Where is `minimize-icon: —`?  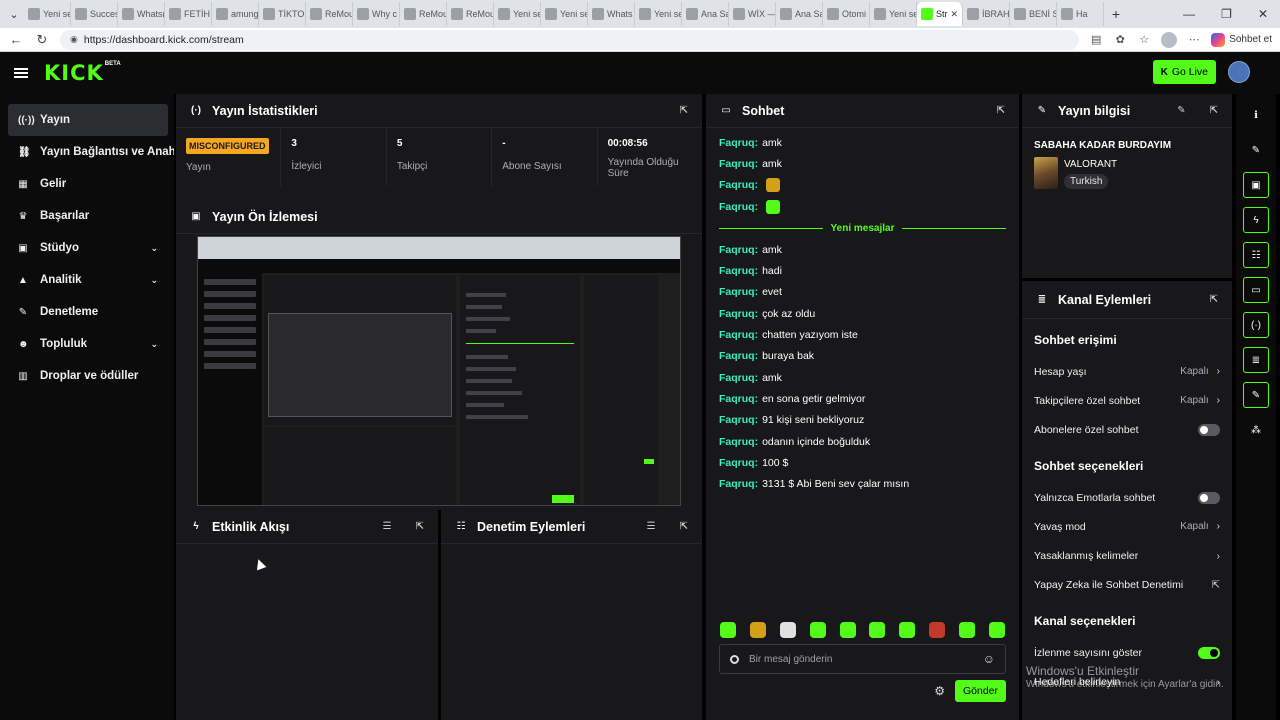
minimize-icon: — is located at coordinates (1189, 14).